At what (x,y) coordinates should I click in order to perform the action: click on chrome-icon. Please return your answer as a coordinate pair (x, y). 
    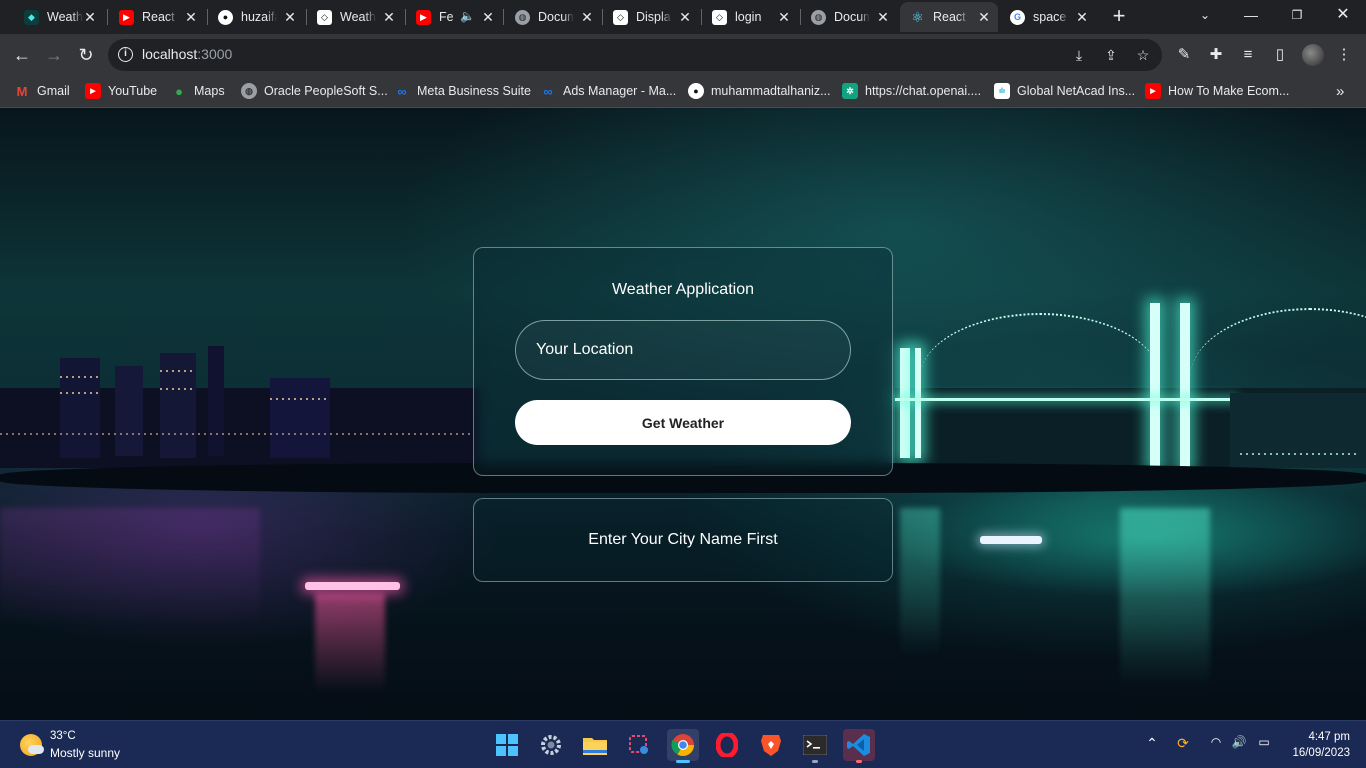
    Looking at the image, I should click on (683, 745).